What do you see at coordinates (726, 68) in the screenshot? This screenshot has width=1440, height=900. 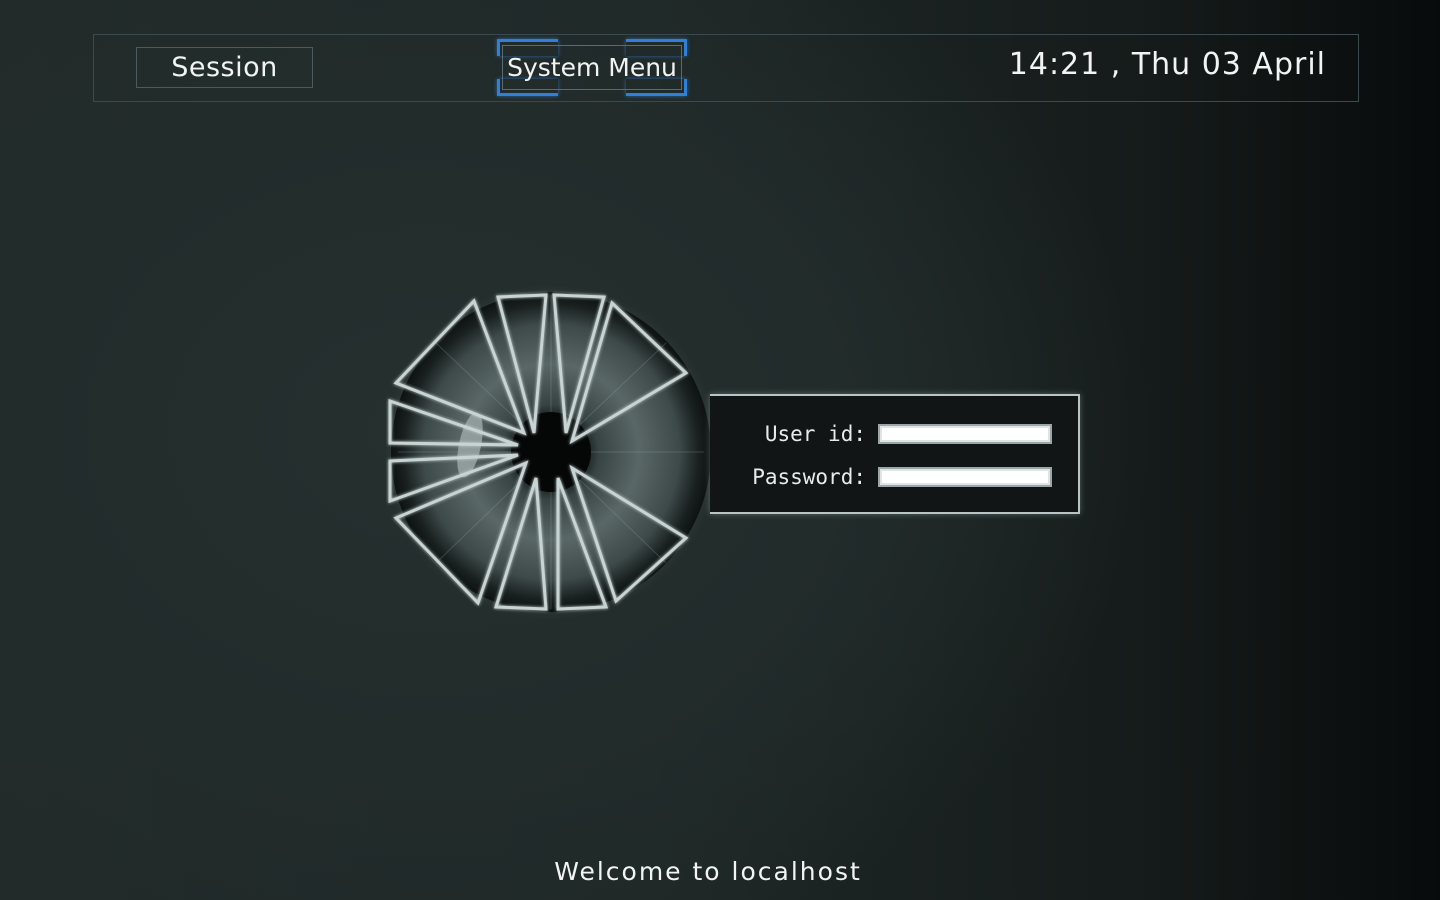 I see `top-bar: Session System Menu 14:21 , Thu 03 April` at bounding box center [726, 68].